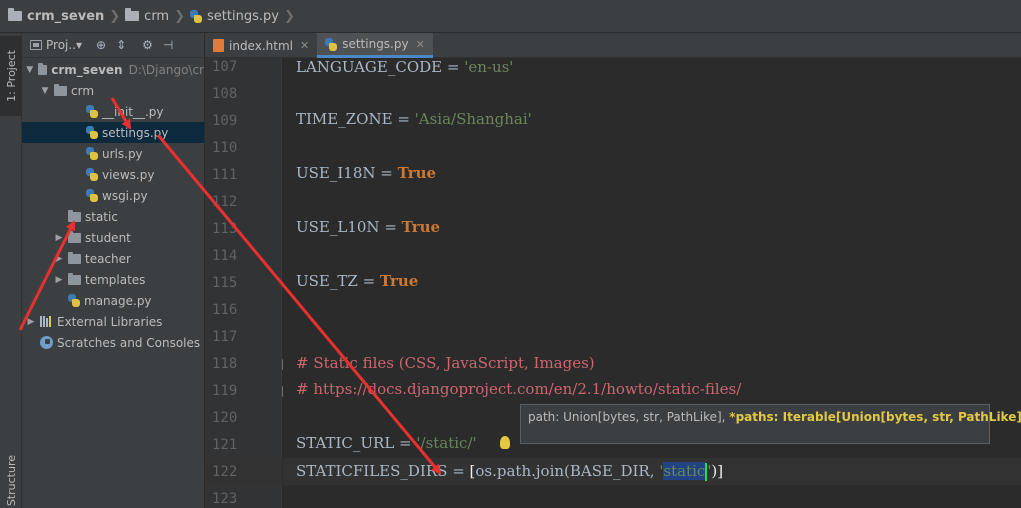 Image resolution: width=1021 pixels, height=508 pixels. I want to click on tree-item: ▶ templates, so click(113, 279).